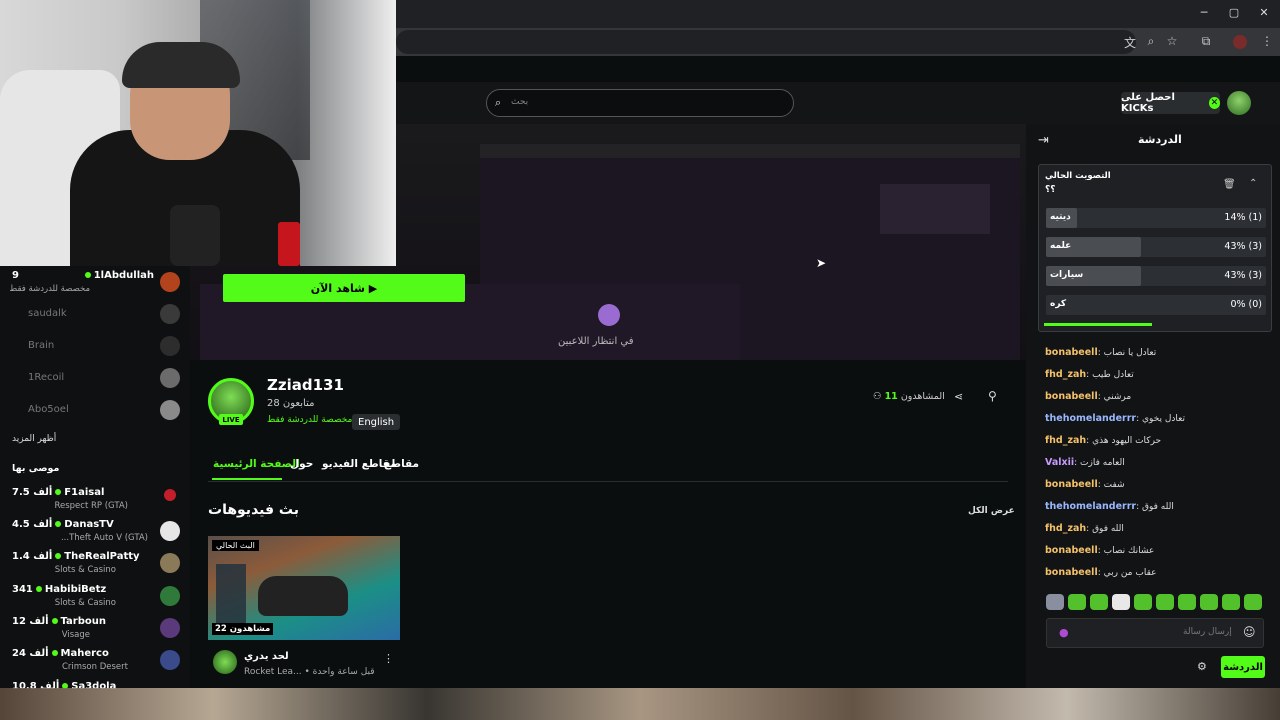 This screenshot has width=1280, height=720. Describe the element at coordinates (1064, 632) in the screenshot. I see `mic-icon: ●` at that location.